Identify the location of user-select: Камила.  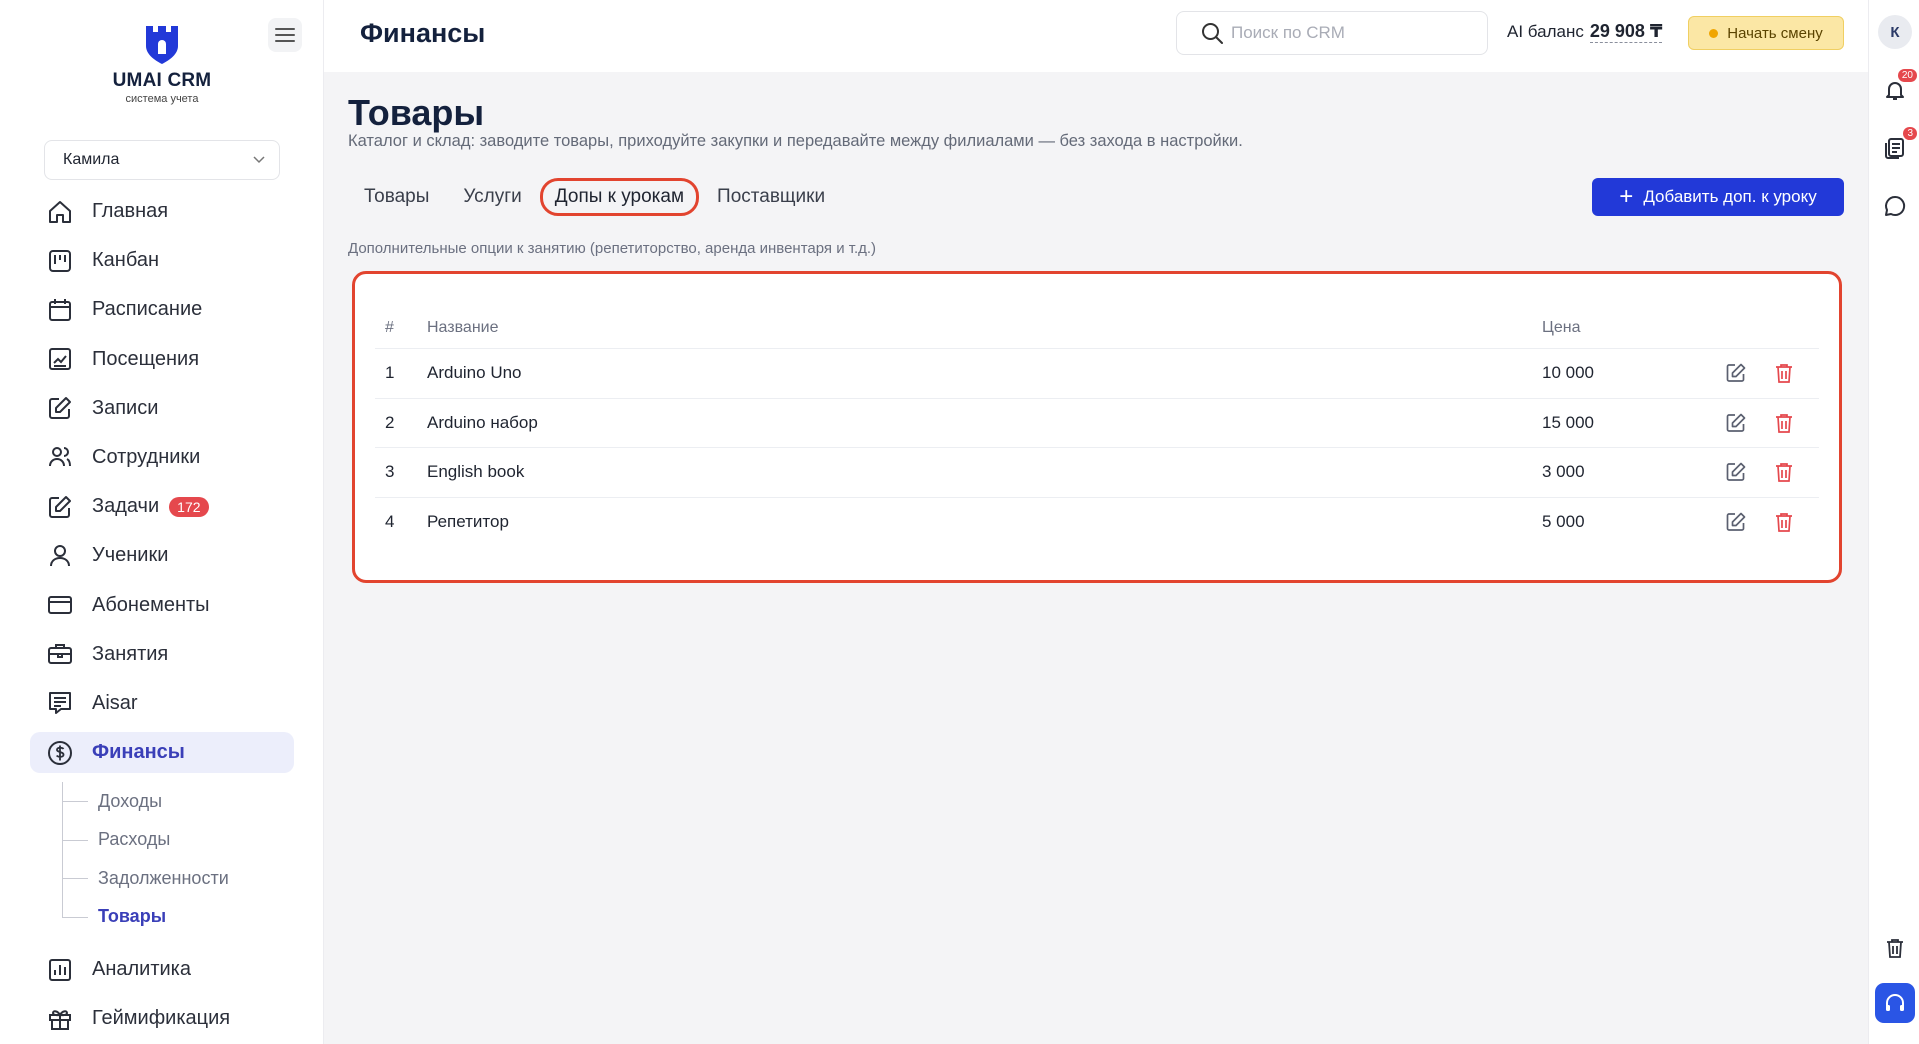
(162, 160).